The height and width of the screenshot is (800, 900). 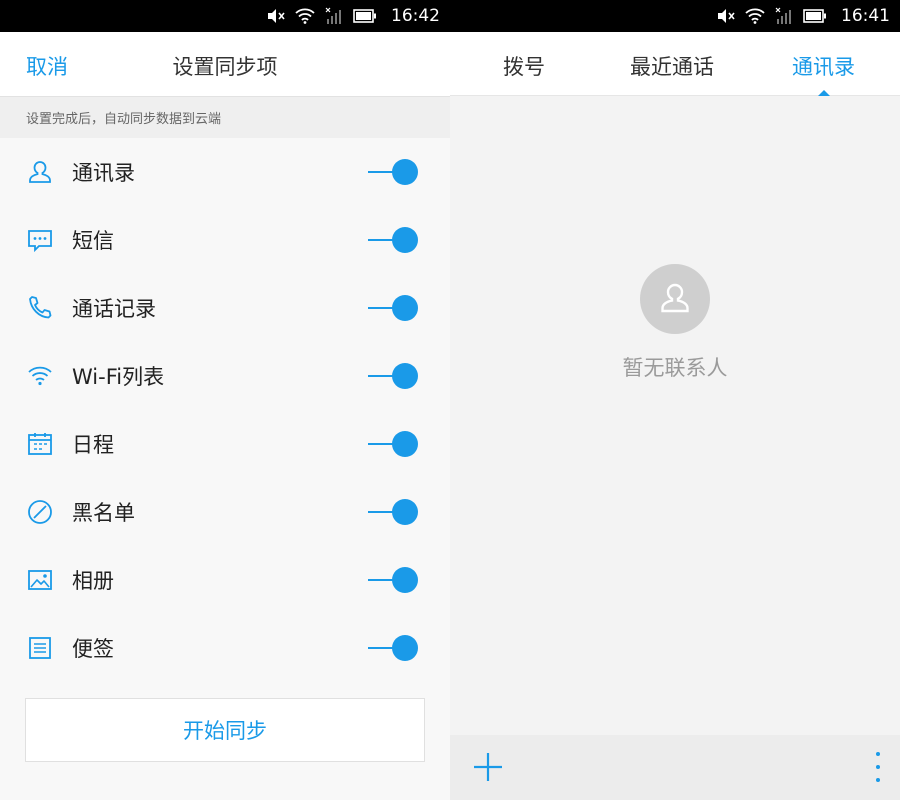 What do you see at coordinates (40, 172) in the screenshot?
I see `contact-icon` at bounding box center [40, 172].